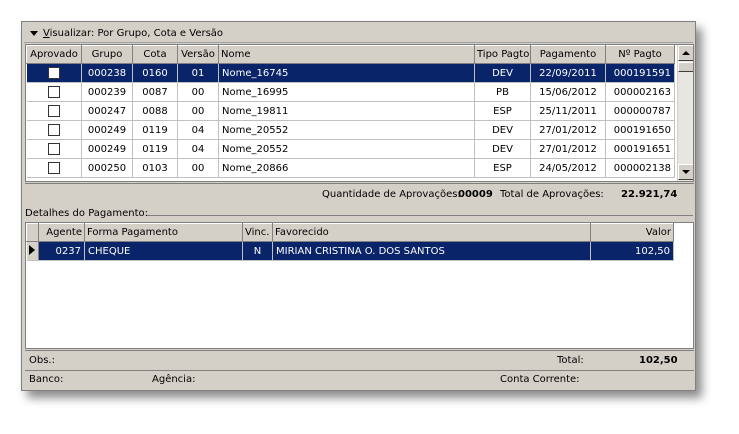  I want to click on arrow-down-icon, so click(686, 172).